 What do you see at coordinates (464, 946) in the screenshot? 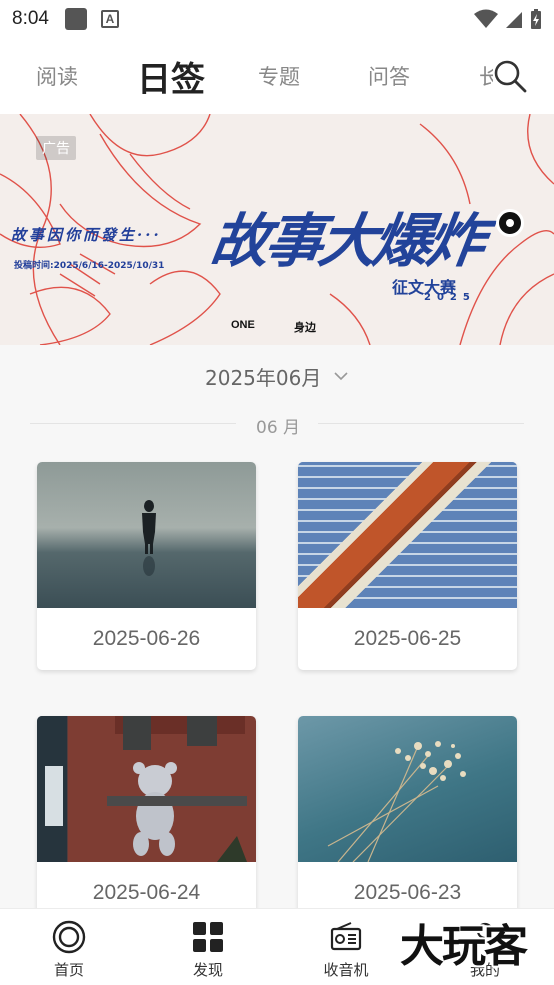
I see `watermark: 大玩客` at bounding box center [464, 946].